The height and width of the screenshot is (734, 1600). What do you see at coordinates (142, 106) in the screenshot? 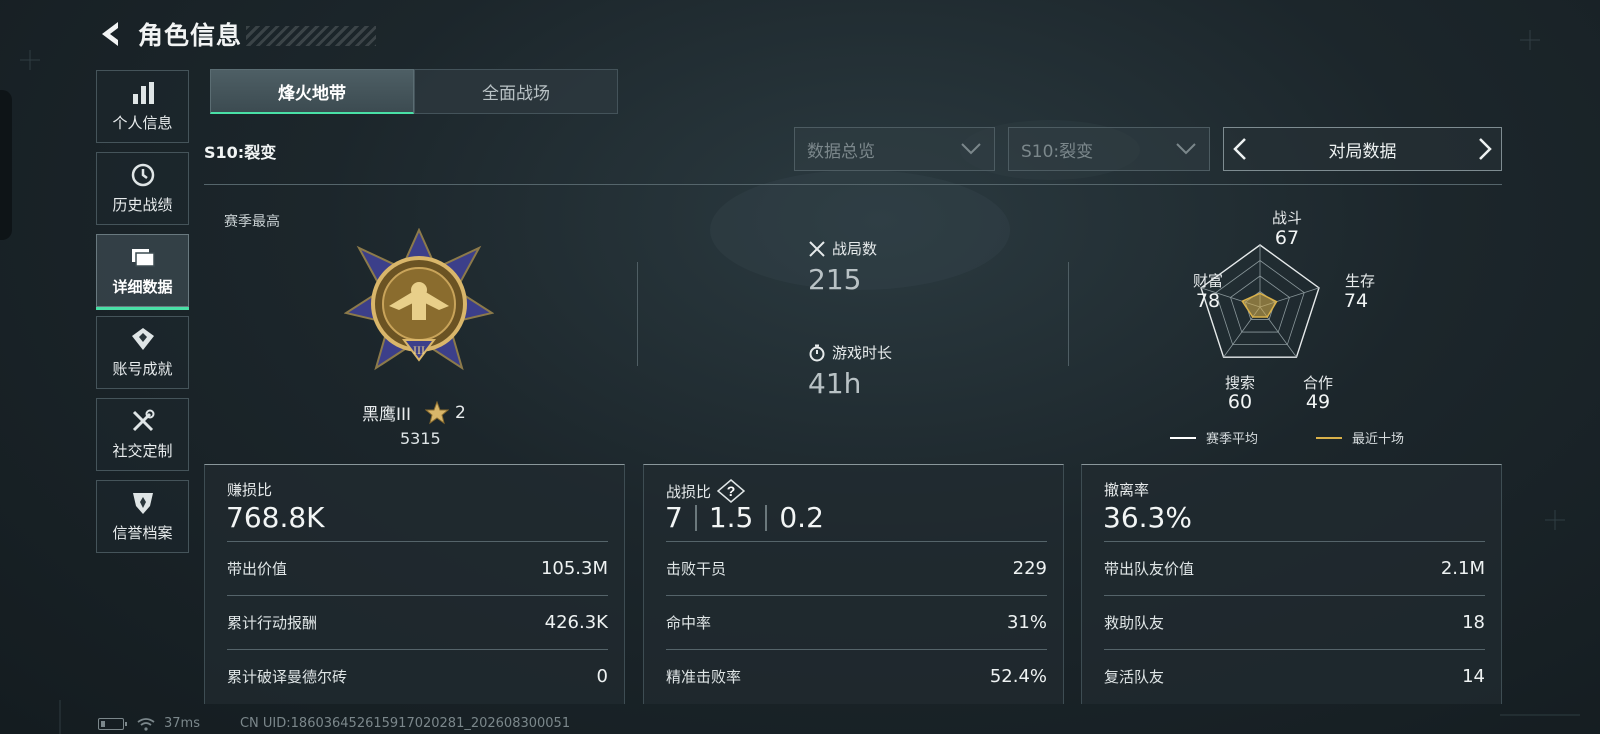
I see `sidebar-item-personal-info: 个人信息` at bounding box center [142, 106].